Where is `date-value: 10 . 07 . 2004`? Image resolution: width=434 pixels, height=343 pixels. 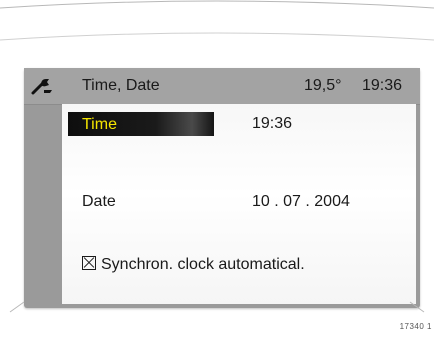
date-value: 10 . 07 . 2004 is located at coordinates (301, 202).